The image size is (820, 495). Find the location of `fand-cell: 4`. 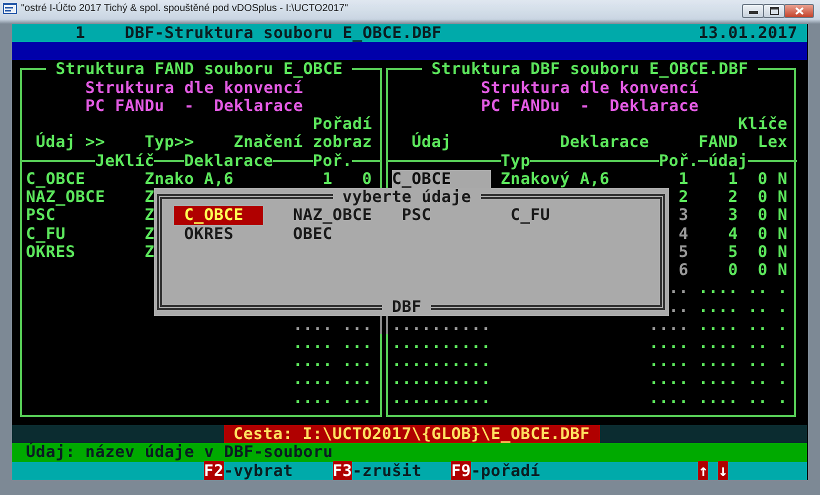

fand-cell: 4 is located at coordinates (733, 233).